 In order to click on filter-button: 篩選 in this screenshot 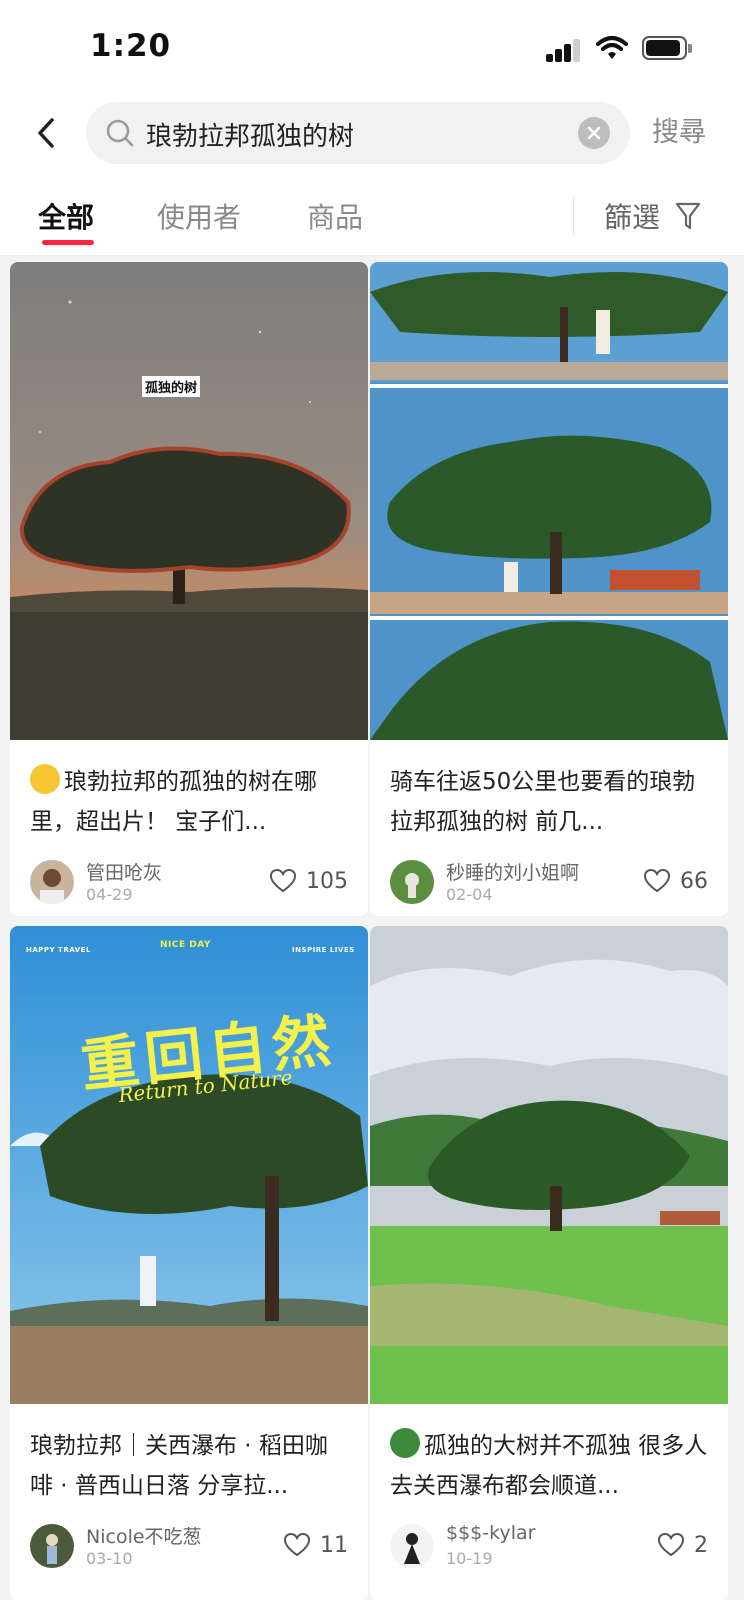, I will do `click(652, 216)`.